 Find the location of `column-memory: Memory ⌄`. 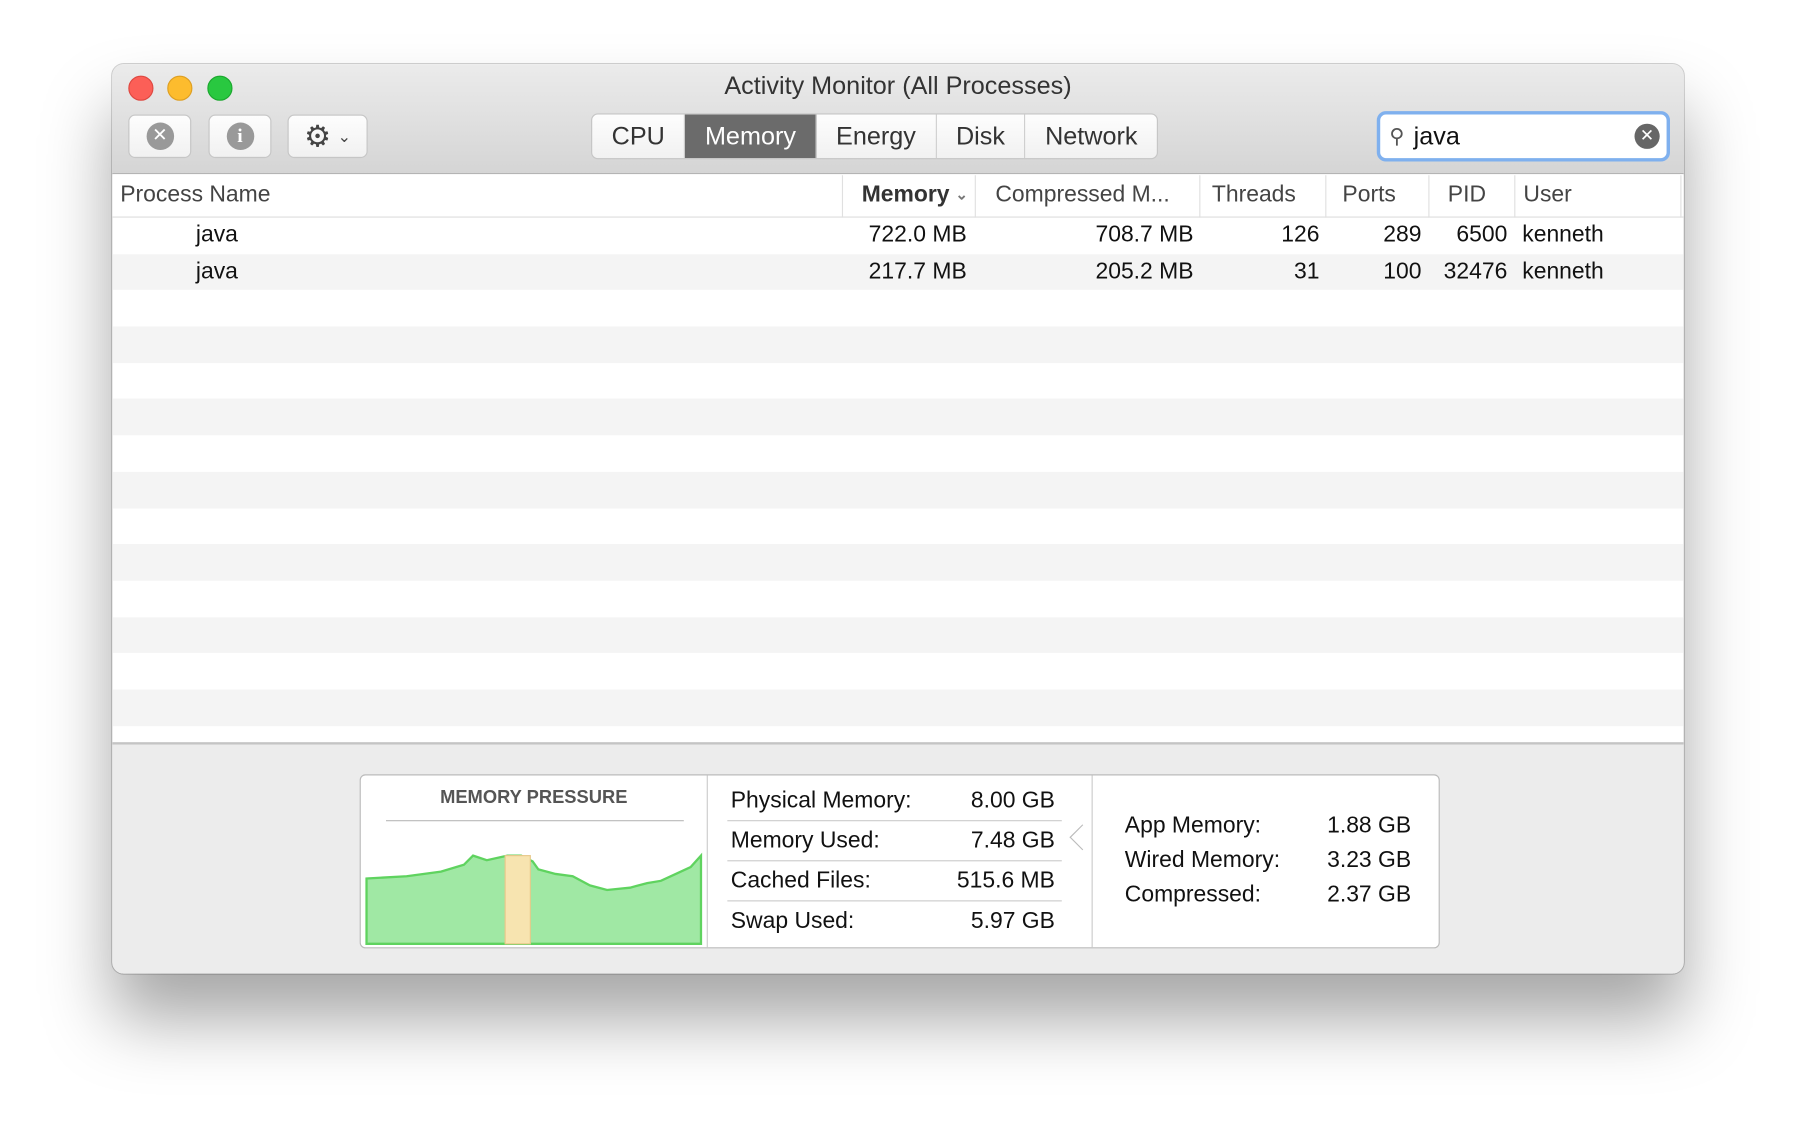

column-memory: Memory ⌄ is located at coordinates (909, 196).